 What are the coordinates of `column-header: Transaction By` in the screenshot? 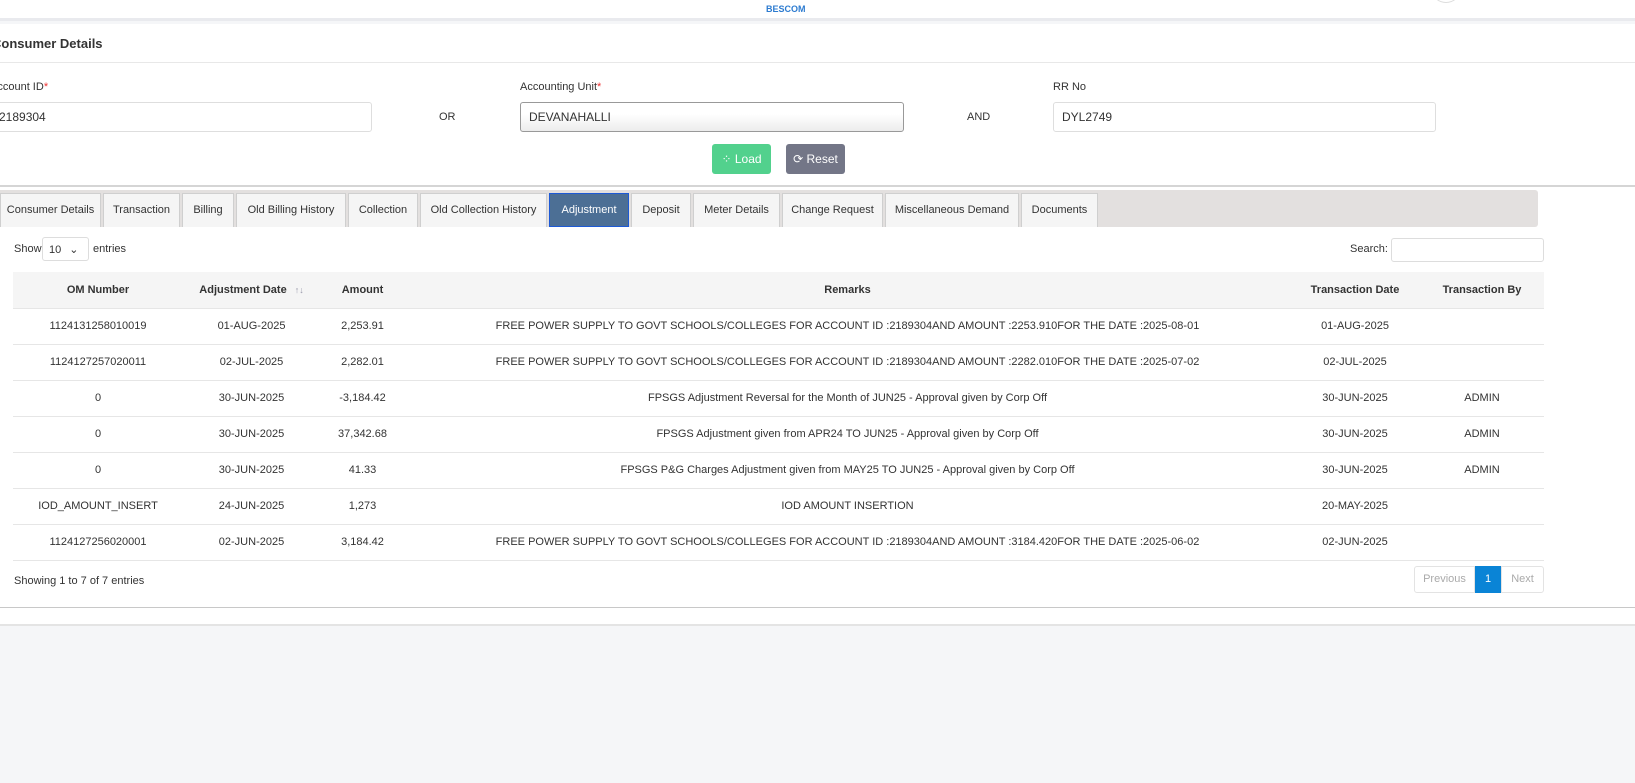 It's located at (1482, 290).